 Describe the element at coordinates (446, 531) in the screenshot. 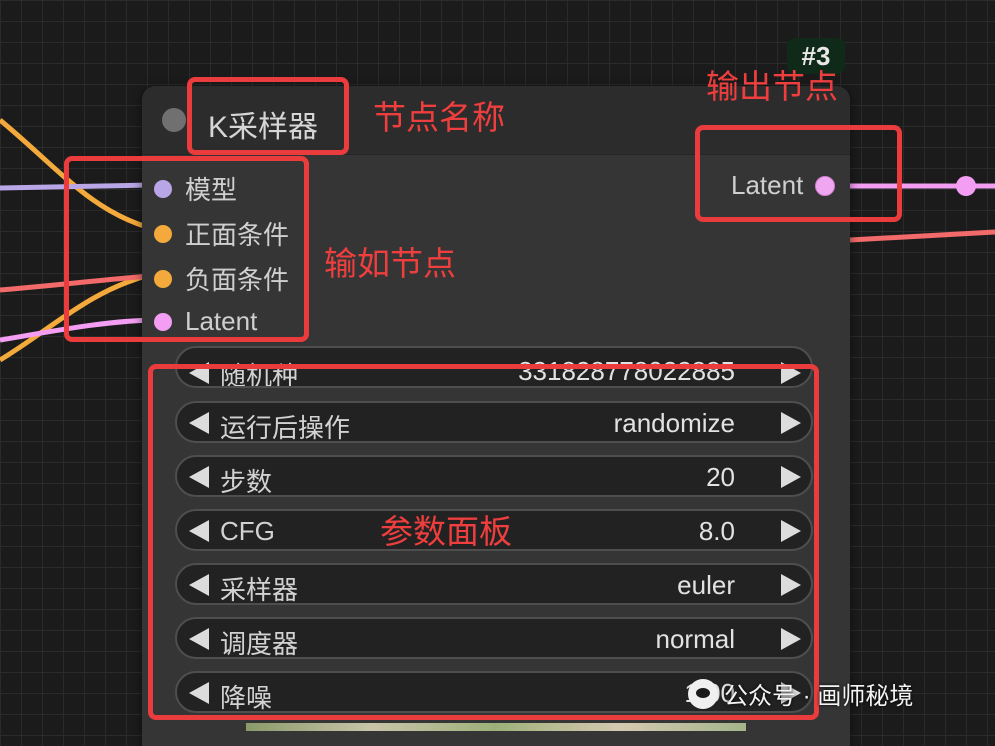

I see `annotation-label-params: 参数面板` at that location.